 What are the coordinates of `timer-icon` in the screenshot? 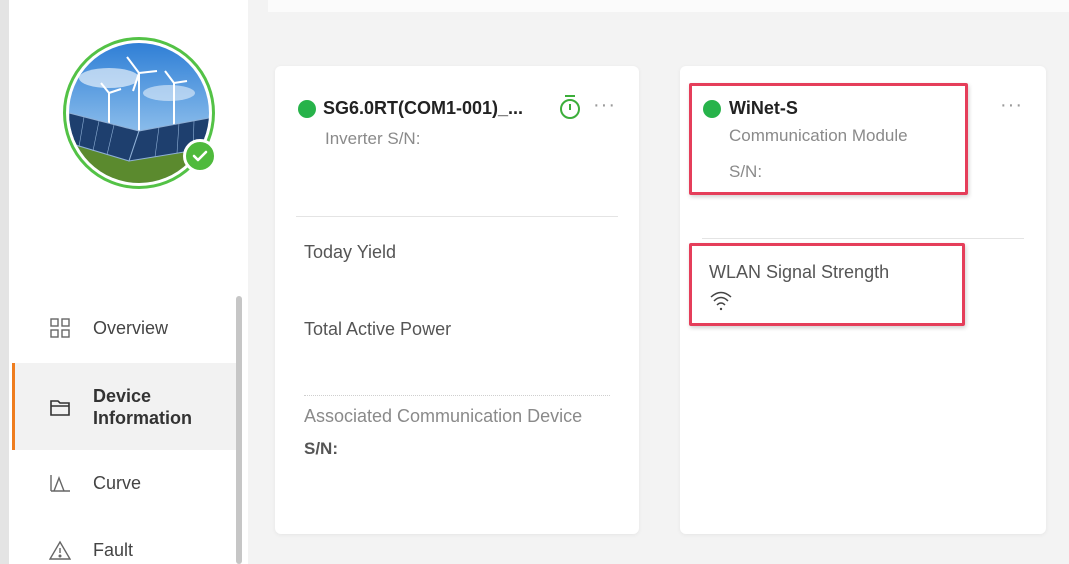 It's located at (570, 107).